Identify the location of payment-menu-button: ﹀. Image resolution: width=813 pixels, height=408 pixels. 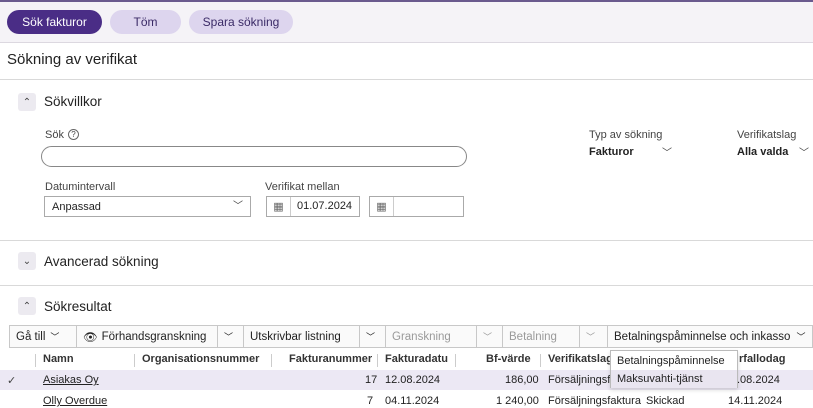
(593, 336).